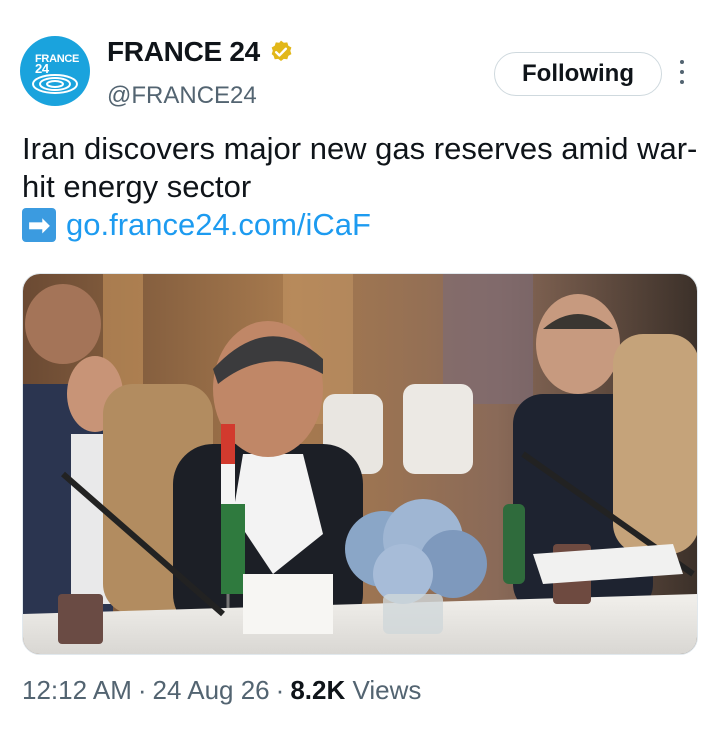  What do you see at coordinates (57, 64) in the screenshot?
I see `avatar-logo-text: FRANCE 24` at bounding box center [57, 64].